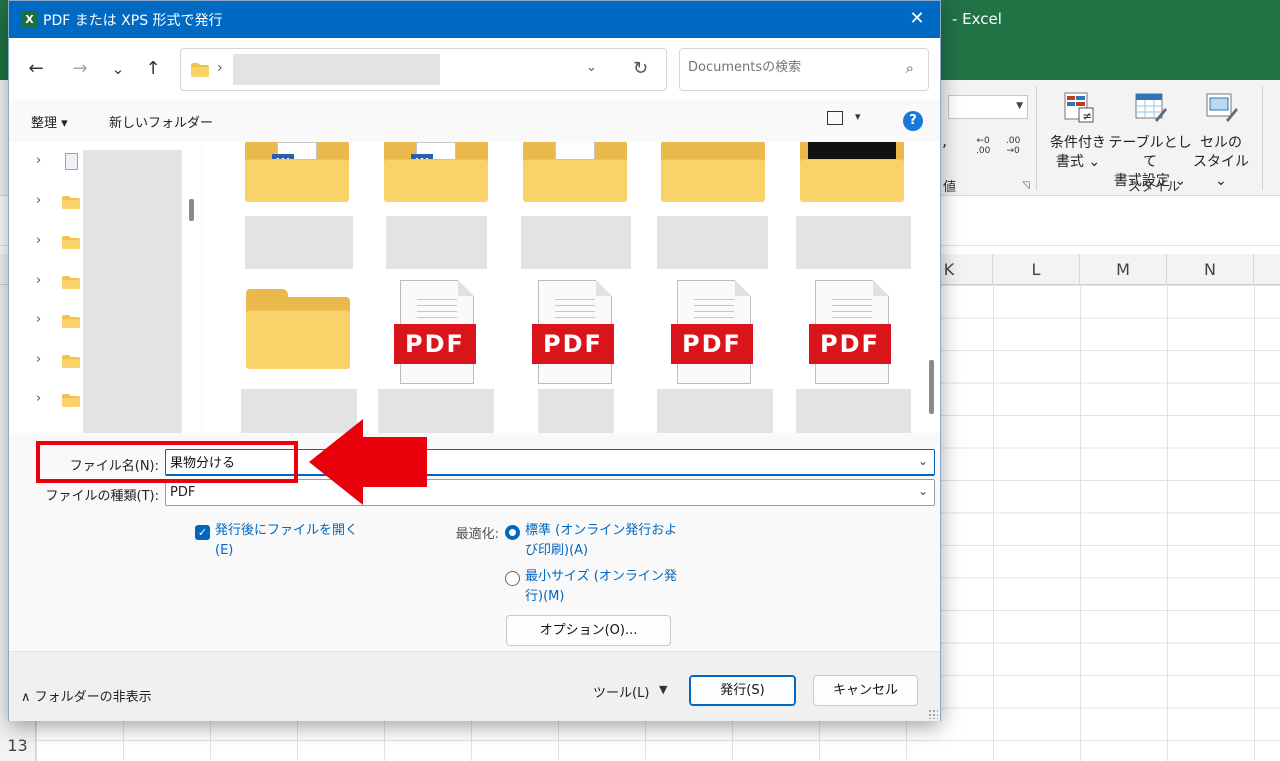 The image size is (1280, 761). What do you see at coordinates (983, 146) in the screenshot?
I see `increase-decimal-button: ←0 .00` at bounding box center [983, 146].